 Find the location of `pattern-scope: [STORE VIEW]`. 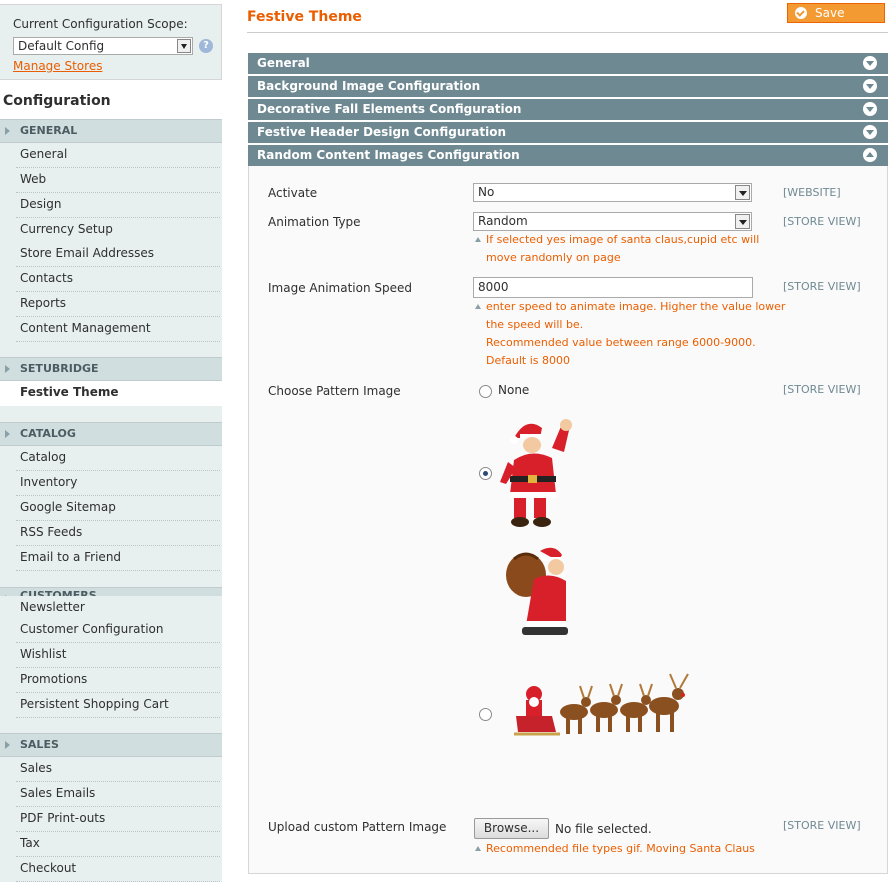

pattern-scope: [STORE VIEW] is located at coordinates (822, 389).